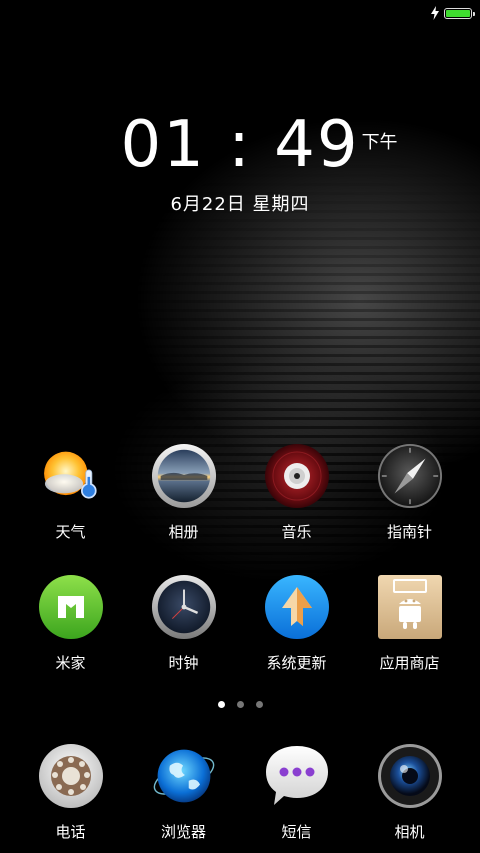 The width and height of the screenshot is (480, 853). I want to click on app-label: 浏览器, so click(183, 832).